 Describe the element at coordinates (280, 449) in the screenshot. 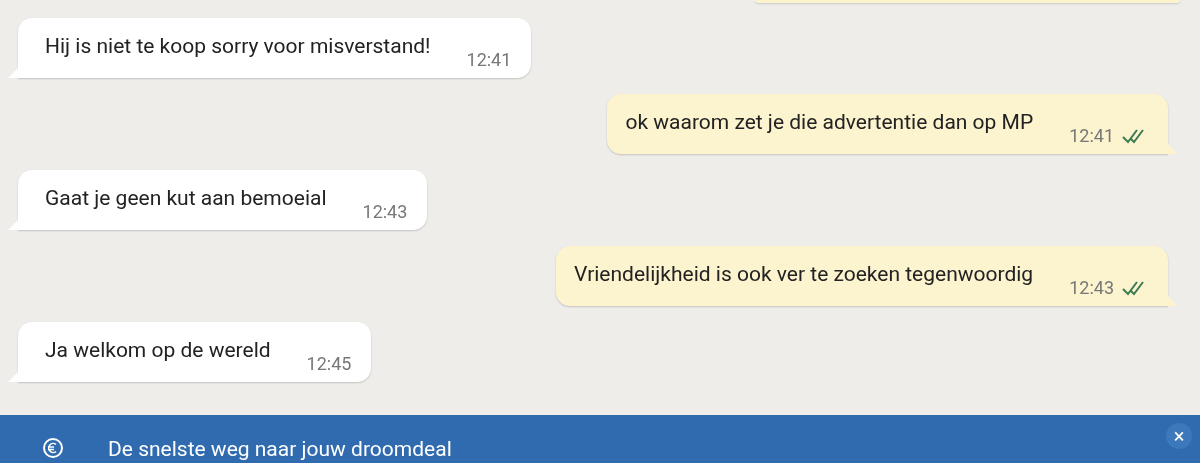

I see `banner-text: De snelste weg naar jouw droomdeal` at that location.